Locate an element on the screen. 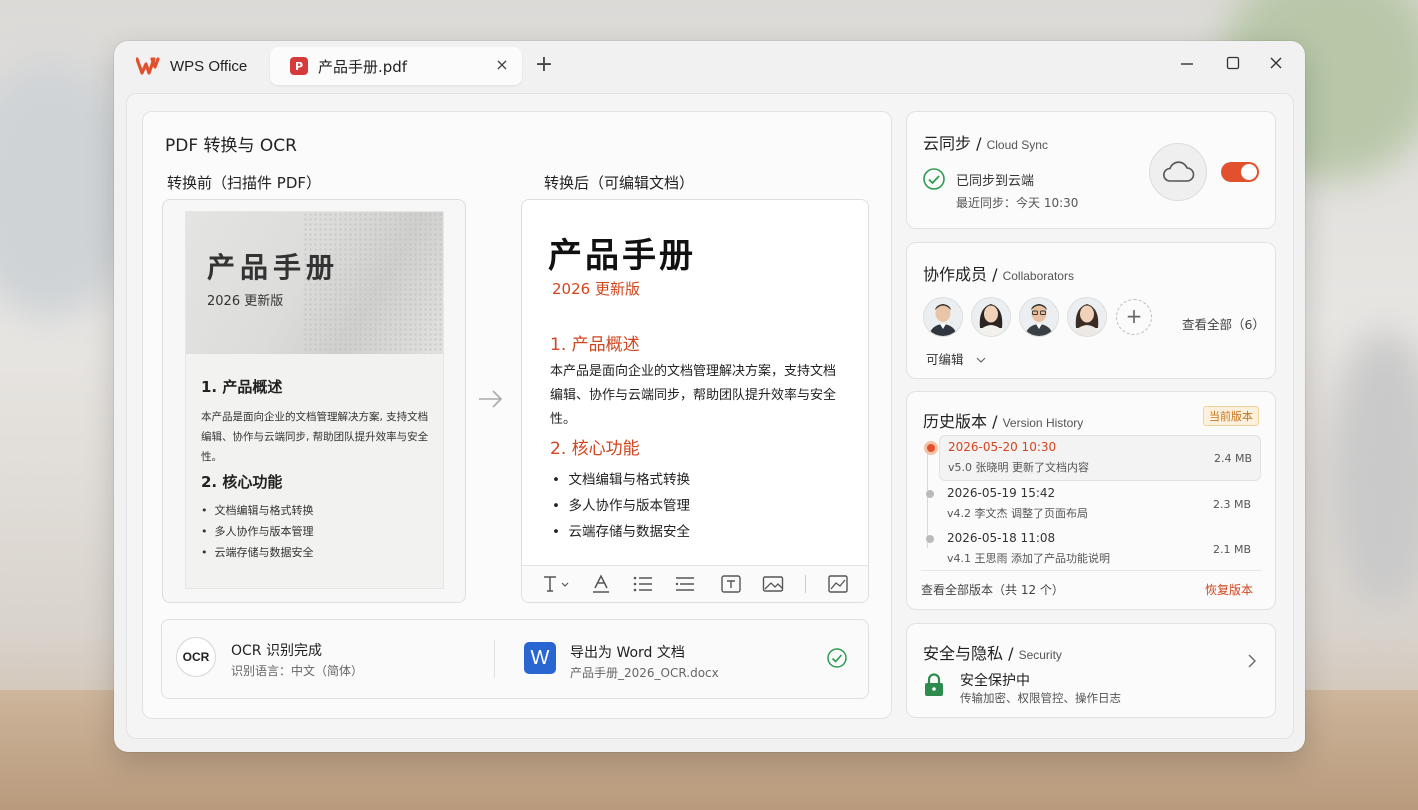 The width and height of the screenshot is (1418, 810). version-size: 2.3 MB is located at coordinates (1231, 504).